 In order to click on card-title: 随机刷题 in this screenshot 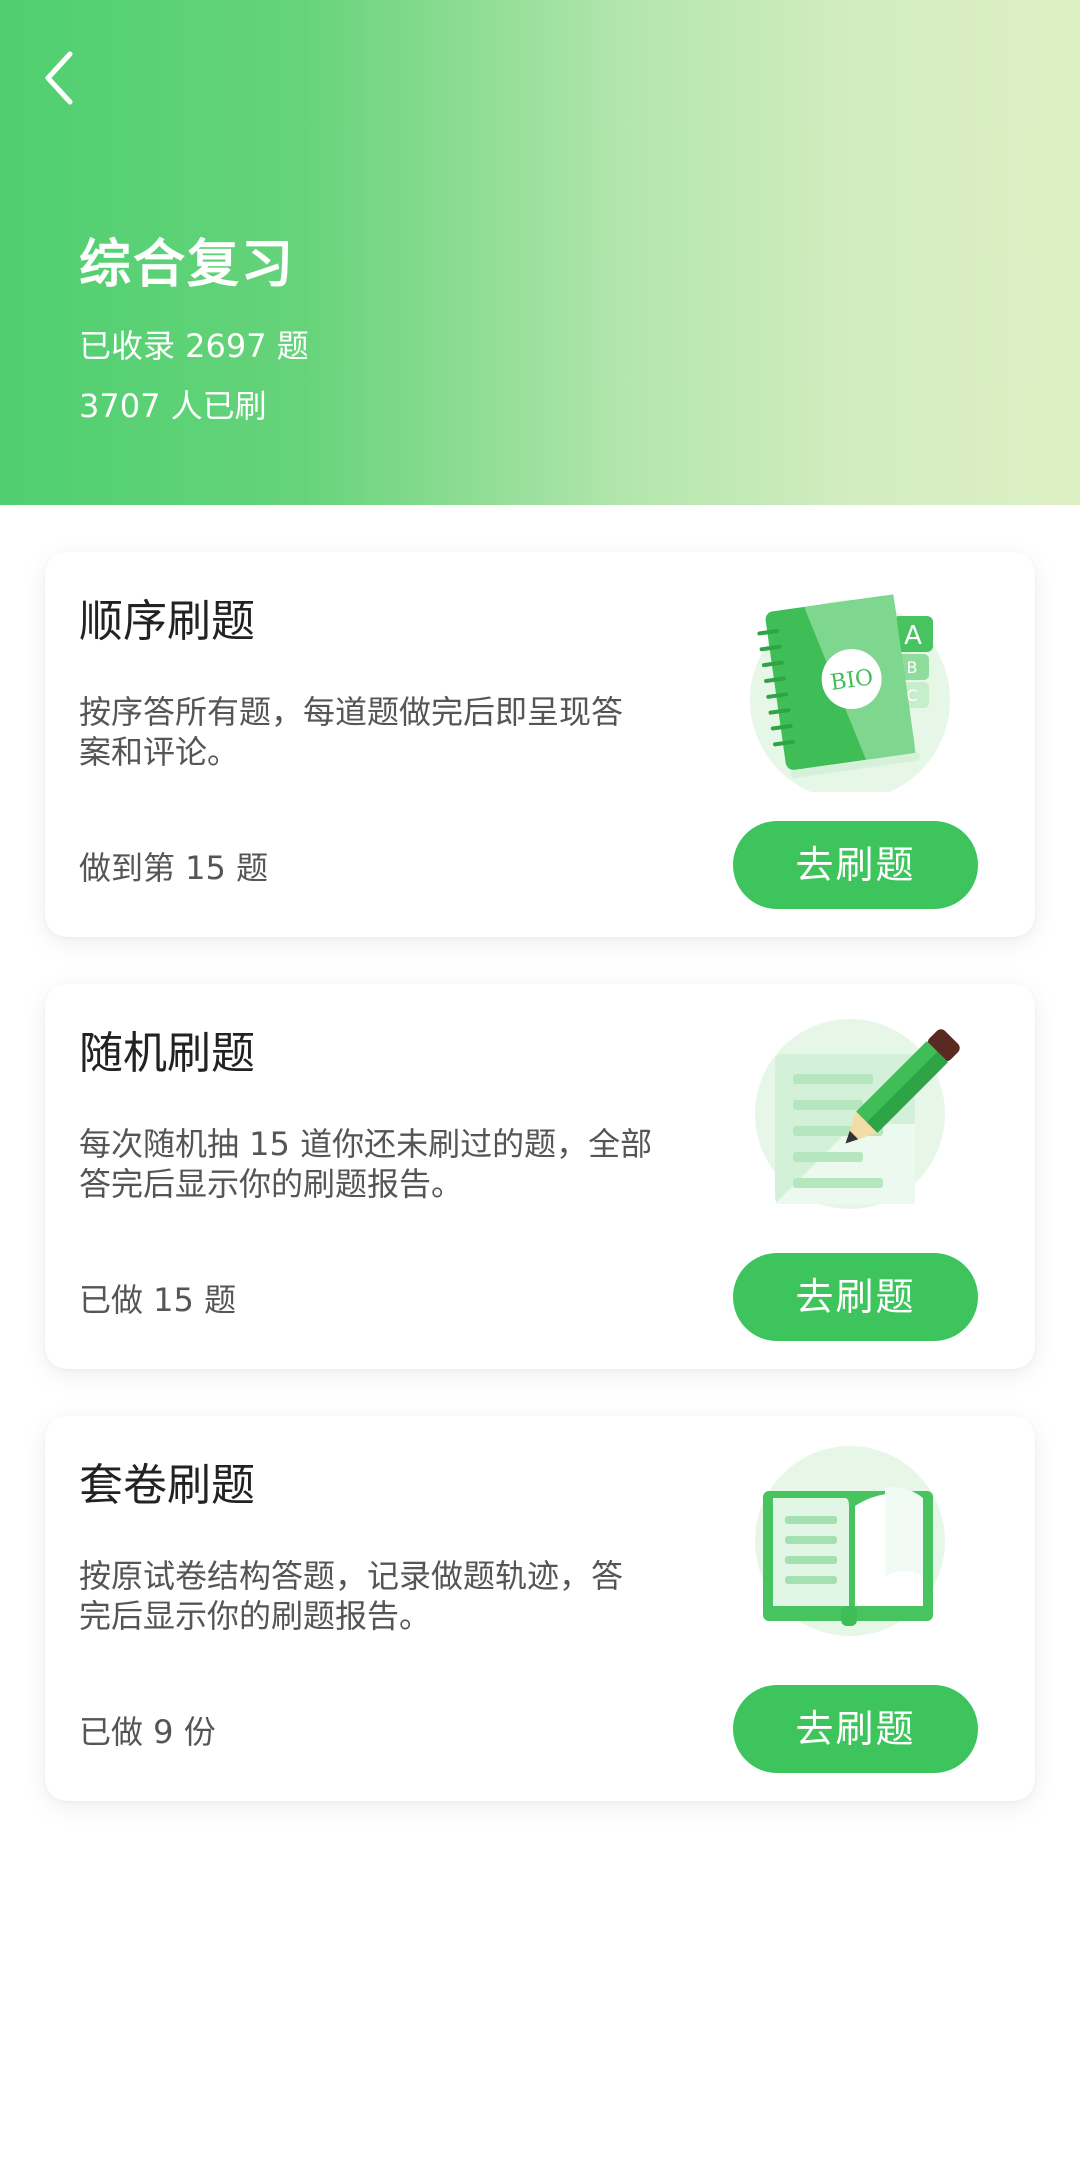, I will do `click(167, 1053)`.